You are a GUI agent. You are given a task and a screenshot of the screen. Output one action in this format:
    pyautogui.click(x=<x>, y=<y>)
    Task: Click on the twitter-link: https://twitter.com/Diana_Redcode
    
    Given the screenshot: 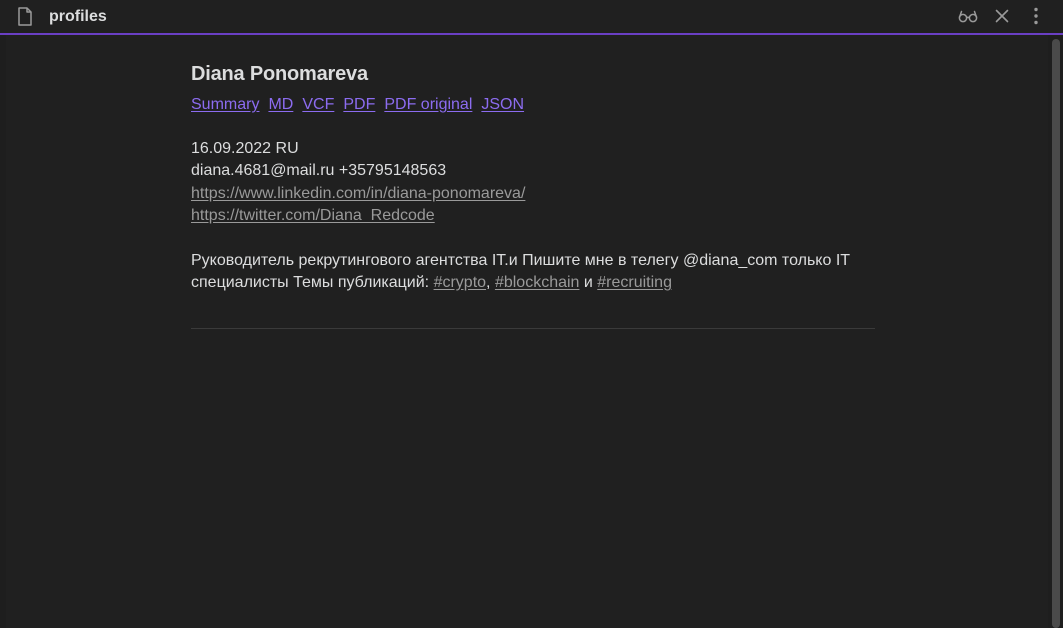 What is the action you would take?
    pyautogui.click(x=313, y=215)
    